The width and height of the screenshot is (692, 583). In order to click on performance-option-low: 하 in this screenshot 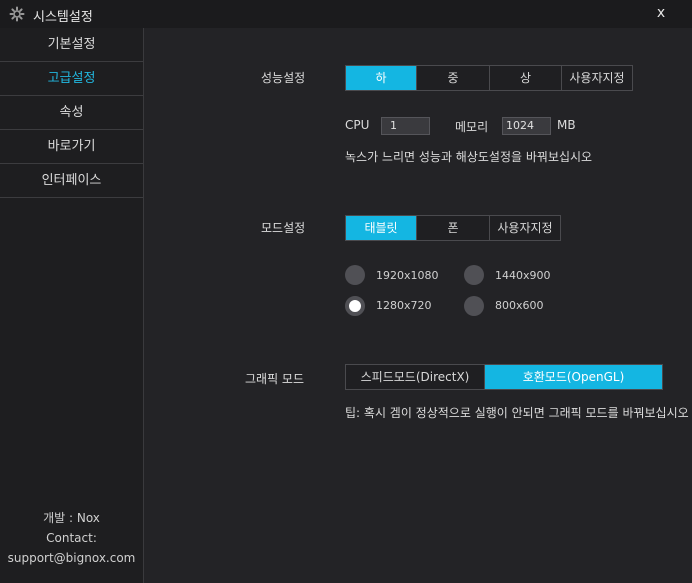, I will do `click(381, 78)`.